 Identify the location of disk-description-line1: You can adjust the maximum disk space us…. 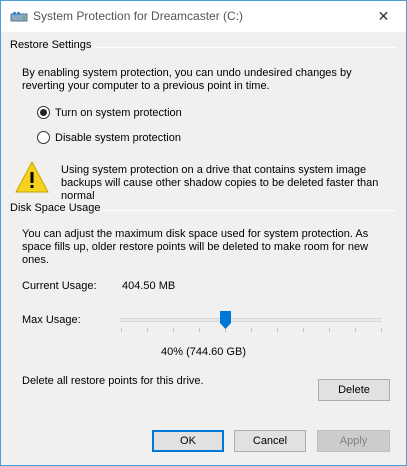
(195, 234).